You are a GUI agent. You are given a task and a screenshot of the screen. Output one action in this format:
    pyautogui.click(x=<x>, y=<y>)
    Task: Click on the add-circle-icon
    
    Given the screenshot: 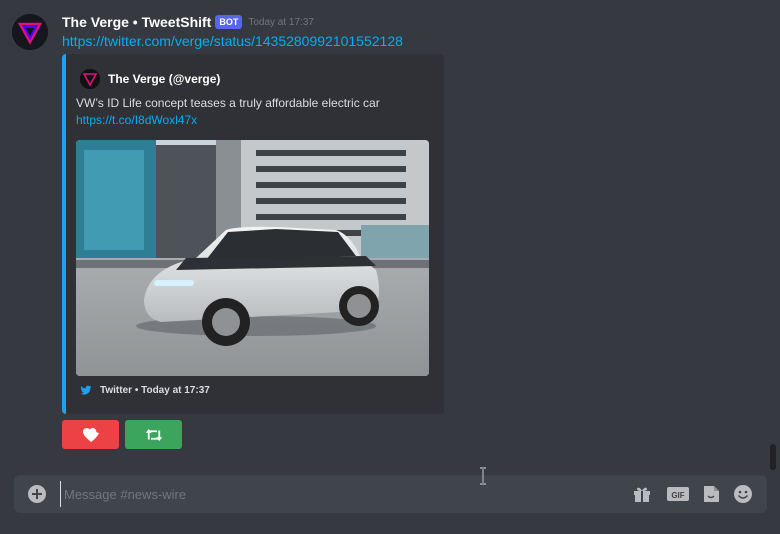 What is the action you would take?
    pyautogui.click(x=37, y=494)
    